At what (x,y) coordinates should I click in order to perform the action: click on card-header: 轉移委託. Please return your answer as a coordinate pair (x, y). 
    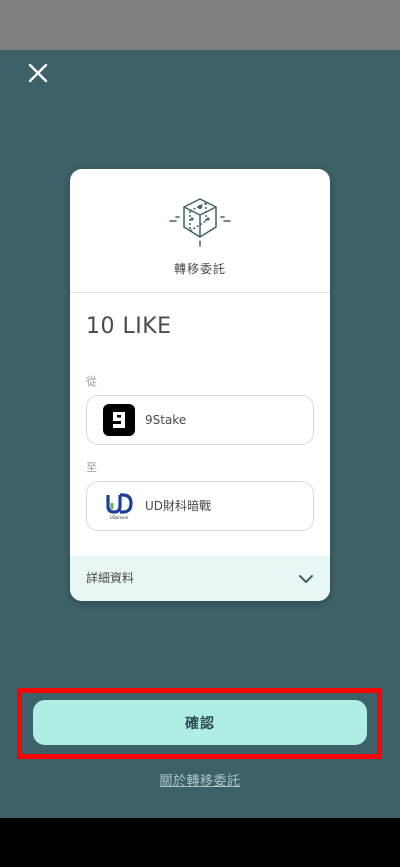
    Looking at the image, I should click on (200, 231).